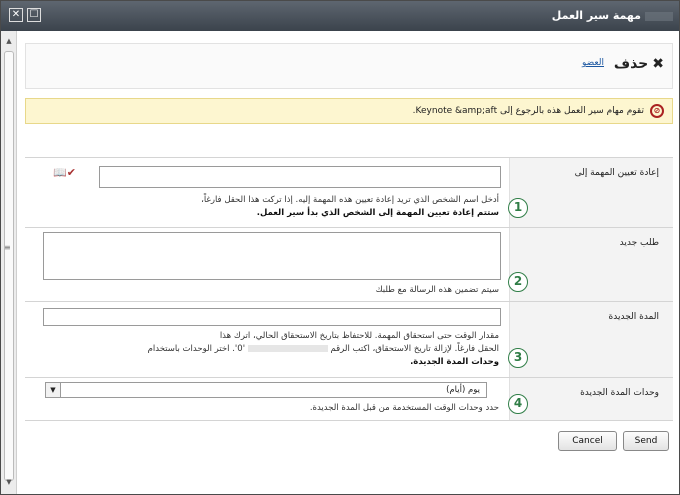 Image resolution: width=680 pixels, height=495 pixels. I want to click on units-label: وحدات المدة الجديدة, so click(619, 393).